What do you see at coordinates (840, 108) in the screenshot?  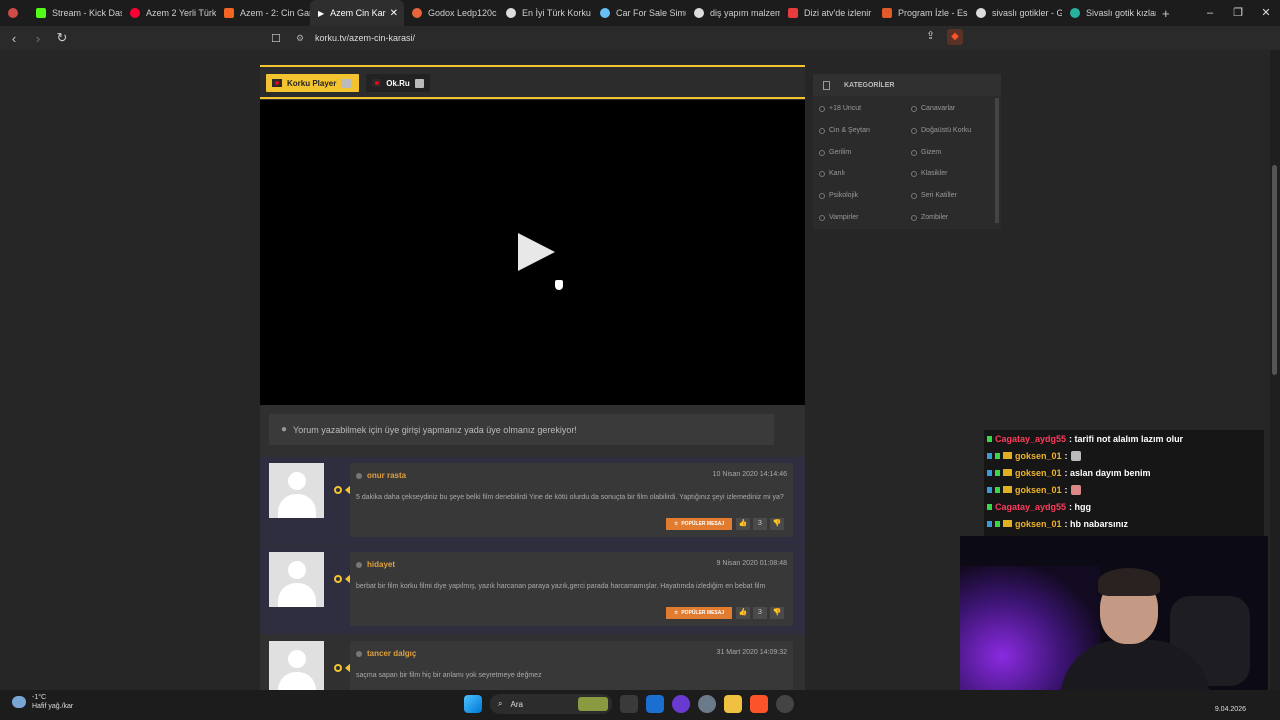 I see `category-link: +18 Uncut` at bounding box center [840, 108].